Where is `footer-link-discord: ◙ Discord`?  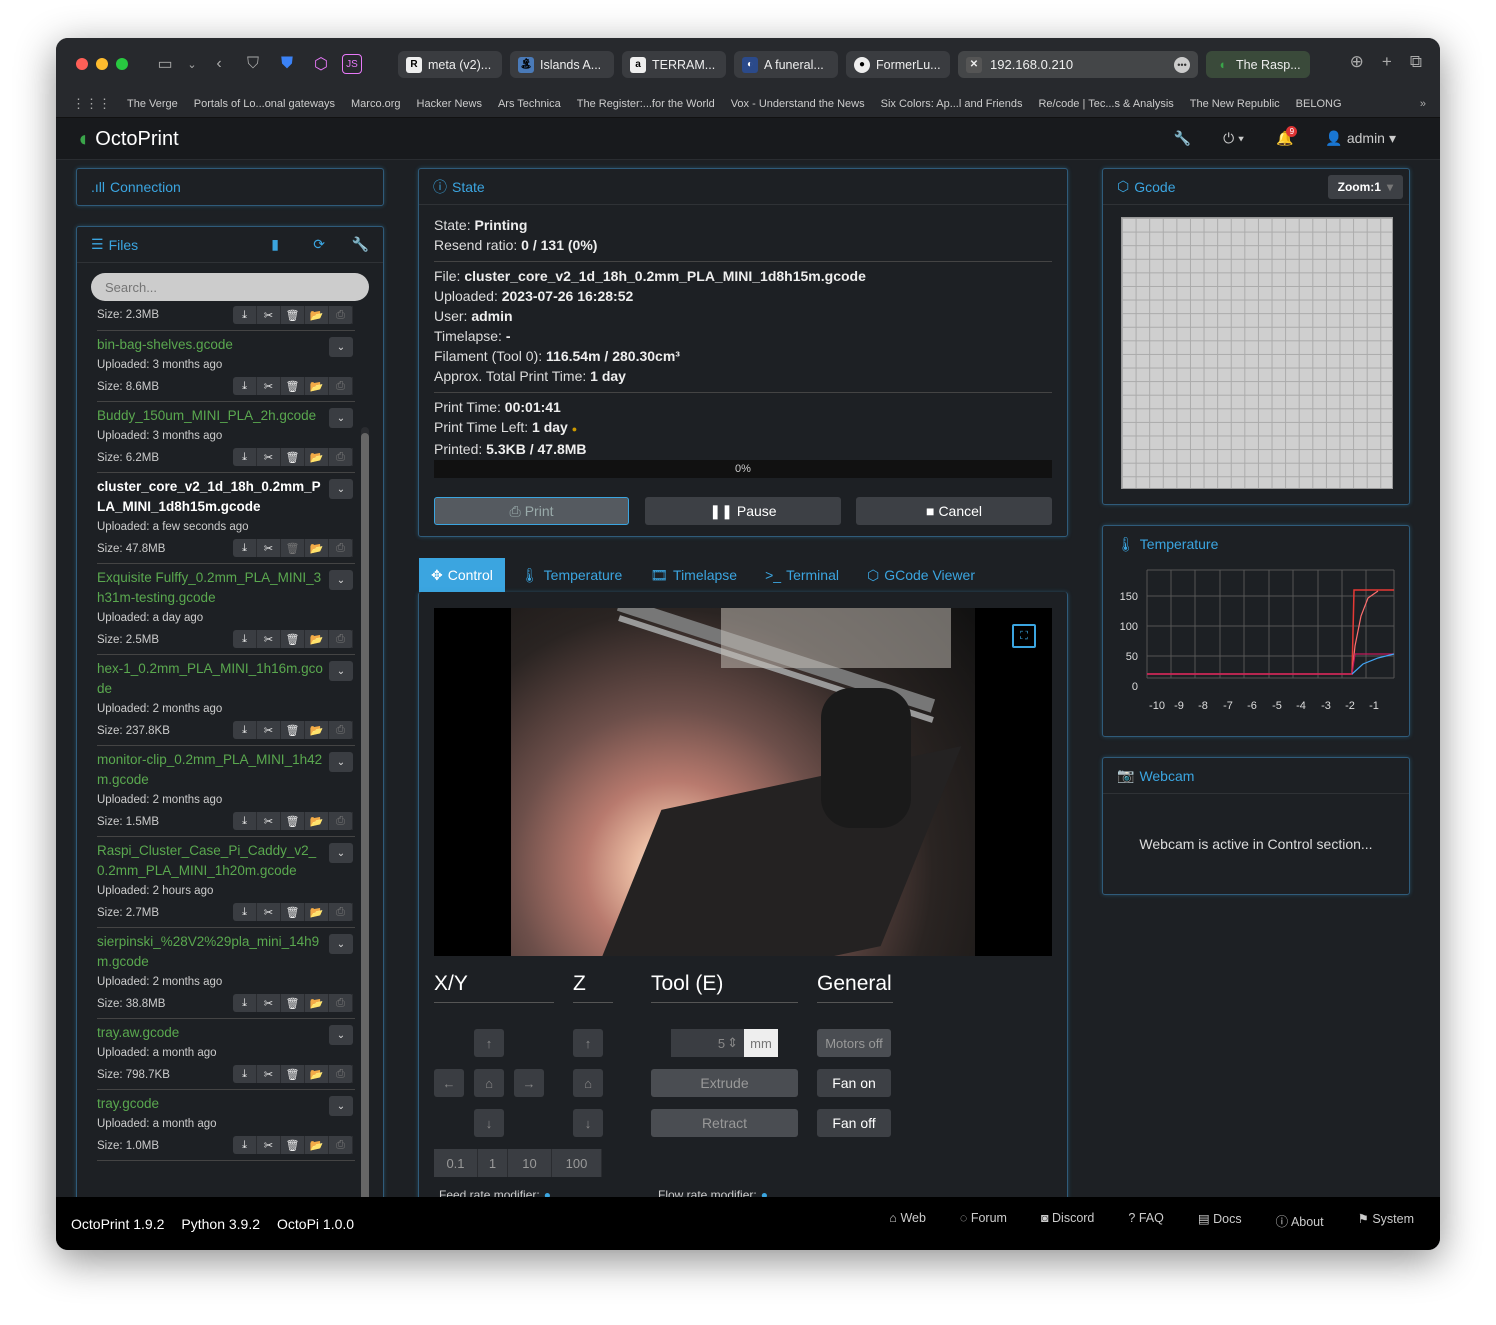 footer-link-discord: ◙ Discord is located at coordinates (1067, 1220).